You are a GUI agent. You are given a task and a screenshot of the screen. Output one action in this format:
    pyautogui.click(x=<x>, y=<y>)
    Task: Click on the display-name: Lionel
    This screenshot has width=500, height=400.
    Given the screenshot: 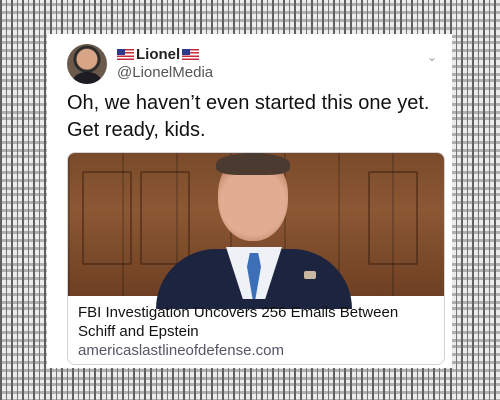 What is the action you would take?
    pyautogui.click(x=158, y=54)
    